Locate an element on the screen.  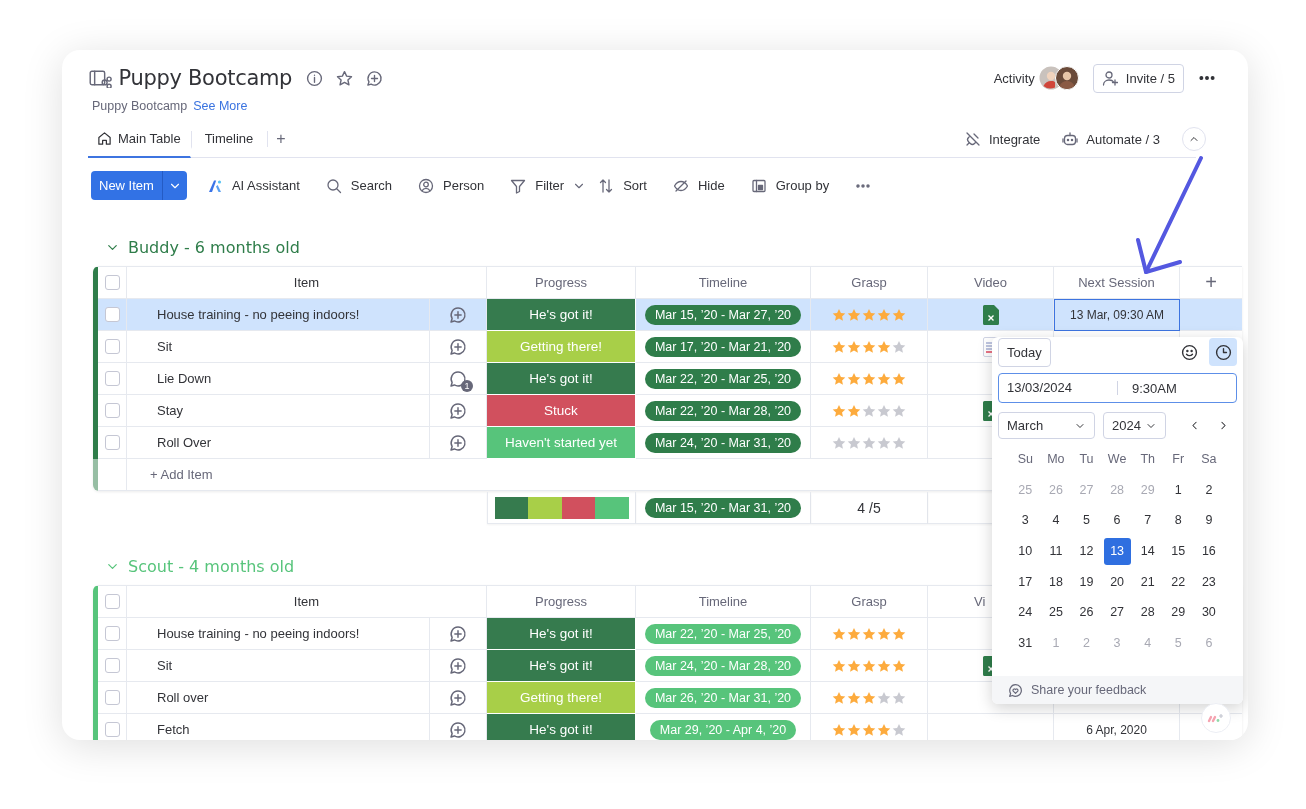
item-name: Lie Down is located at coordinates (184, 378).